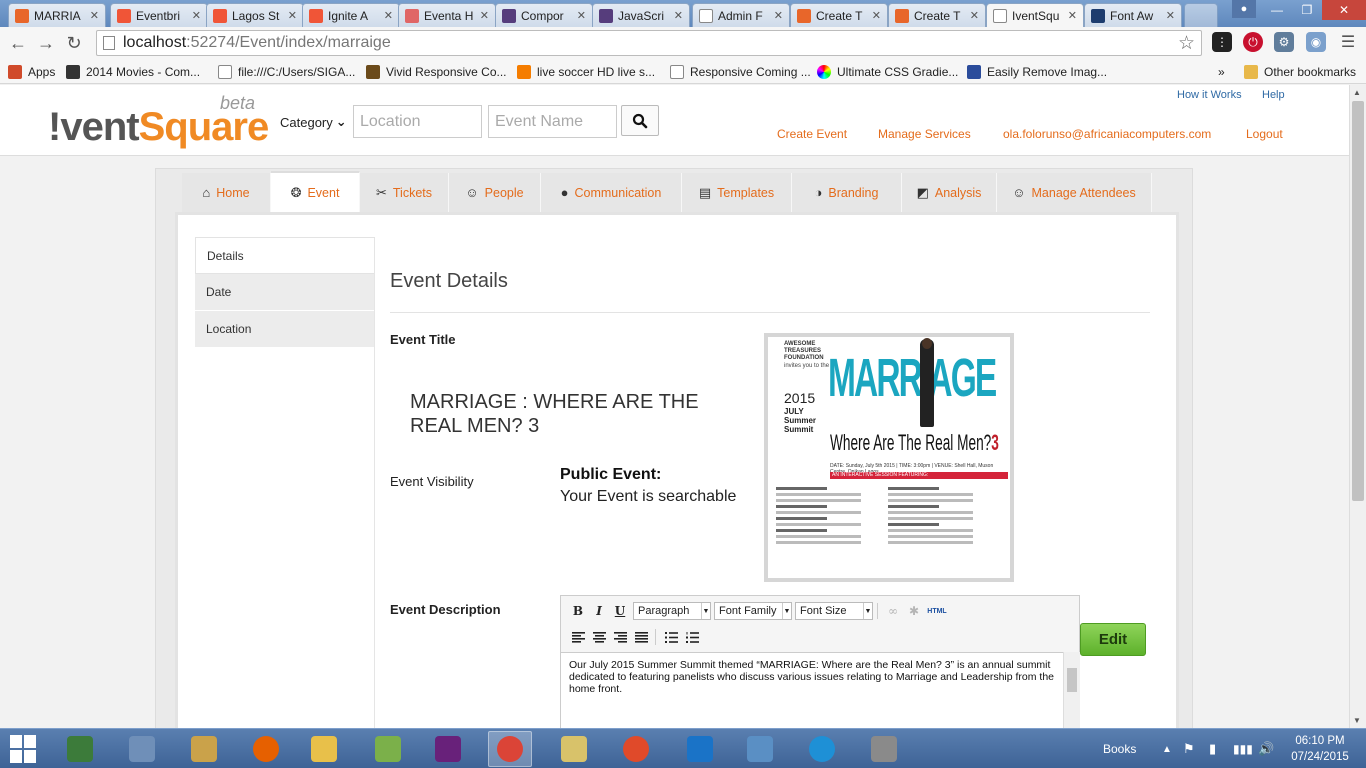  What do you see at coordinates (1107, 134) in the screenshot?
I see `user-email-link: ola.folorunso@africaniacomputers.com` at bounding box center [1107, 134].